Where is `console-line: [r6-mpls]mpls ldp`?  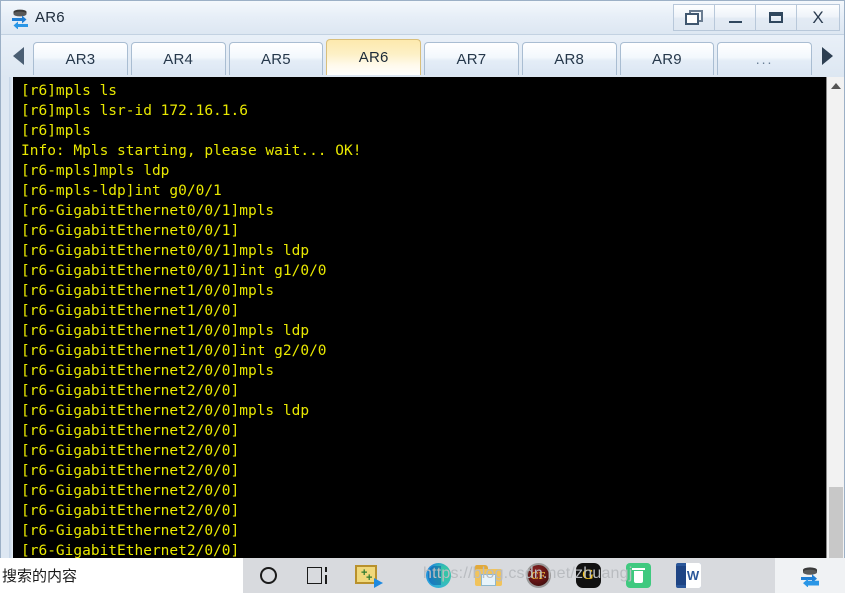
console-line: [r6-mpls]mpls ldp is located at coordinates (95, 171).